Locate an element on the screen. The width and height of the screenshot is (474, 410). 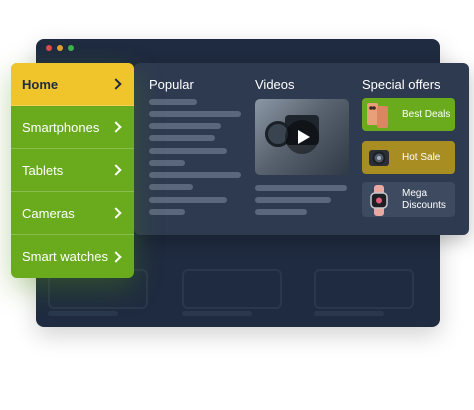
offer-label: Hot Sale is located at coordinates (421, 157).